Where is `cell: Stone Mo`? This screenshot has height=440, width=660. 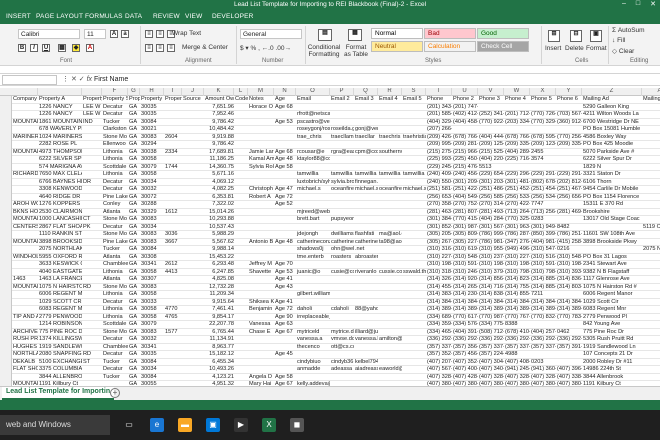 cell: Stone Mo is located at coordinates (115, 288).